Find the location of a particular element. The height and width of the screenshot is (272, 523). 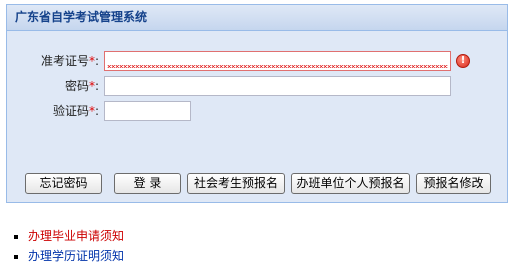

captcha-row: 验证码*: is located at coordinates (242, 111).